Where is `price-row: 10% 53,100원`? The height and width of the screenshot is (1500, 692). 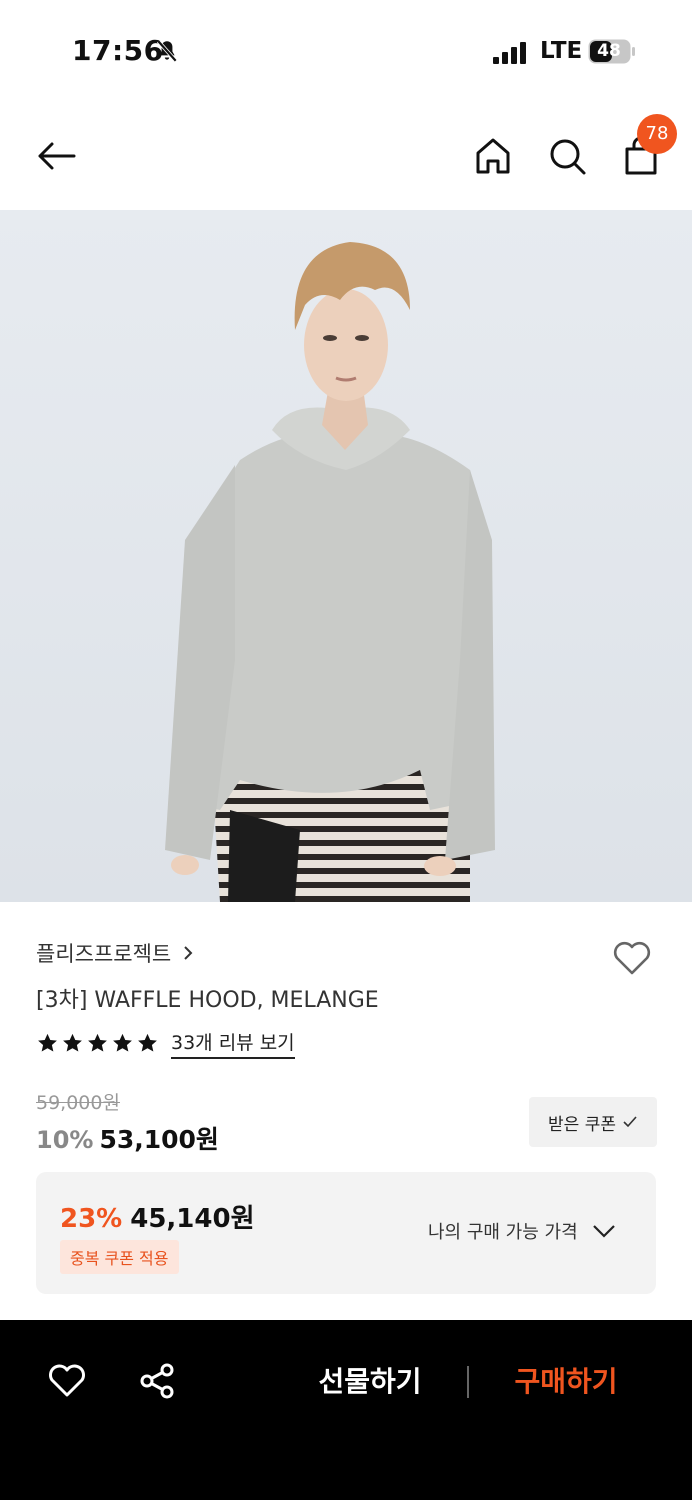 price-row: 10% 53,100원 is located at coordinates (127, 1138).